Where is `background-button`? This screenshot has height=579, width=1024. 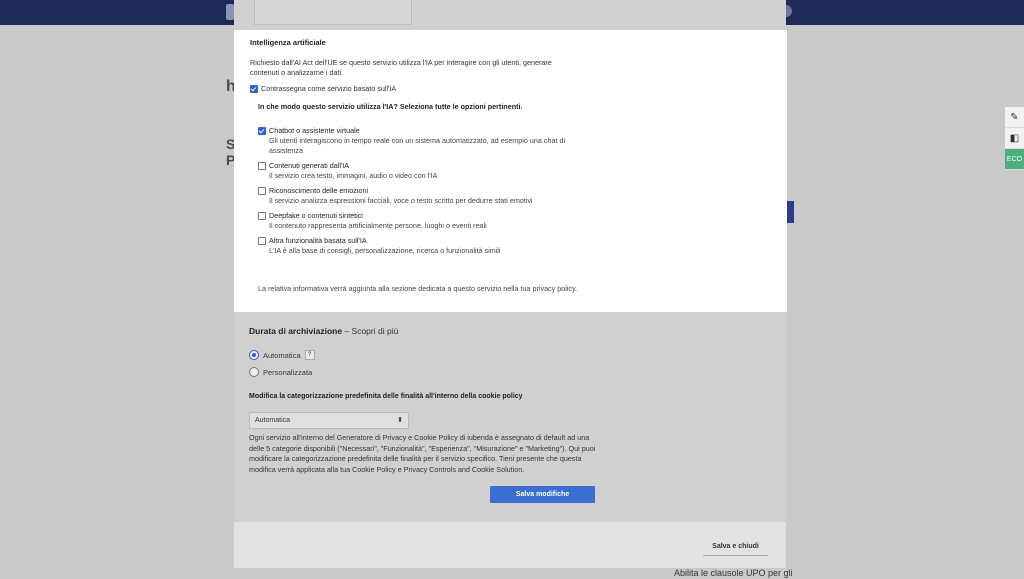
background-button is located at coordinates (790, 212).